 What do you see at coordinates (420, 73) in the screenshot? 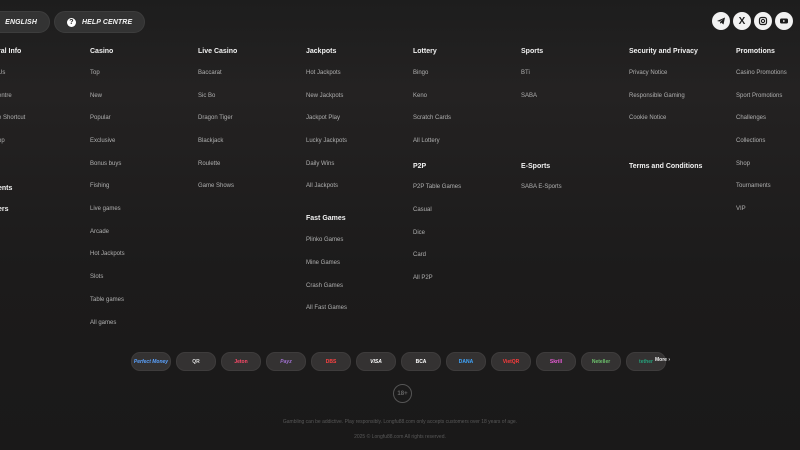
I see `footer-link: Bingo` at bounding box center [420, 73].